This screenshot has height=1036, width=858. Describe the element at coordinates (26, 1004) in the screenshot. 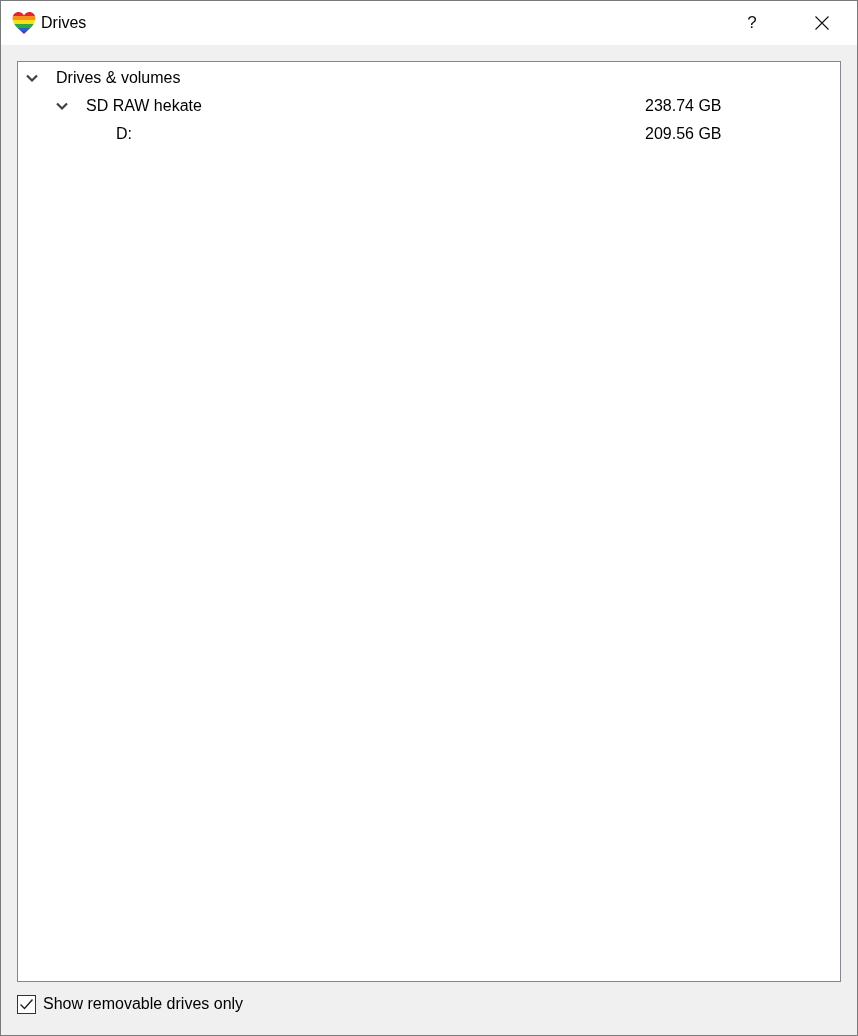

I see `checkbox` at that location.